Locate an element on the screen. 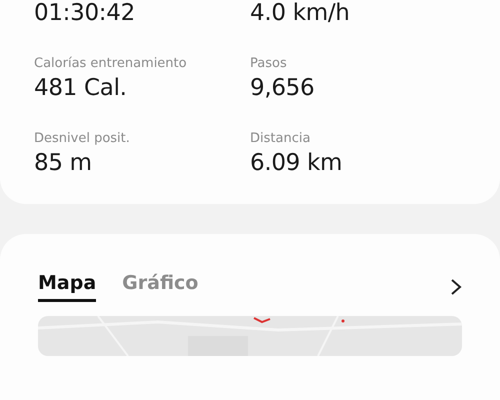 This screenshot has width=500, height=400. chevron-right-icon is located at coordinates (456, 287).